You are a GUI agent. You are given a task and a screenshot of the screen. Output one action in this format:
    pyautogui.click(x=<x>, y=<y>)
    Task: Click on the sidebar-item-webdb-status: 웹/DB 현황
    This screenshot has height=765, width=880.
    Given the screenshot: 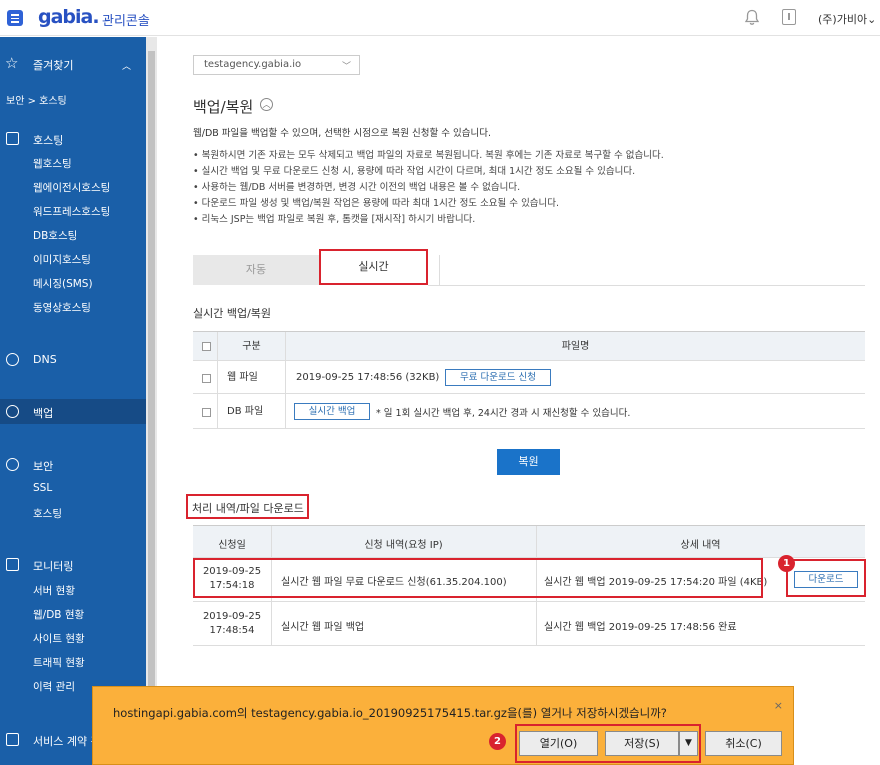 What is the action you would take?
    pyautogui.click(x=58, y=614)
    